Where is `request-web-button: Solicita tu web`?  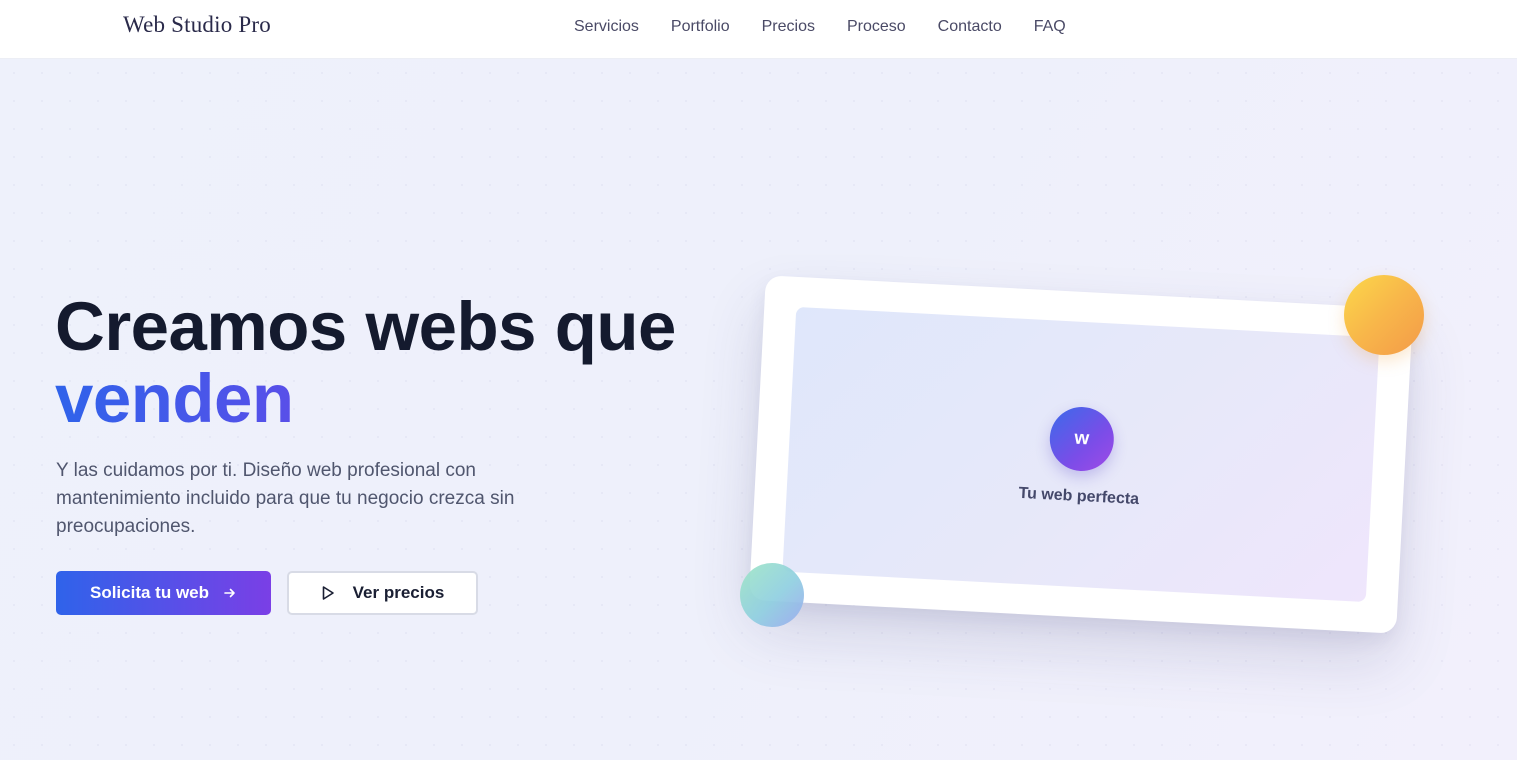
request-web-button: Solicita tu web is located at coordinates (163, 593).